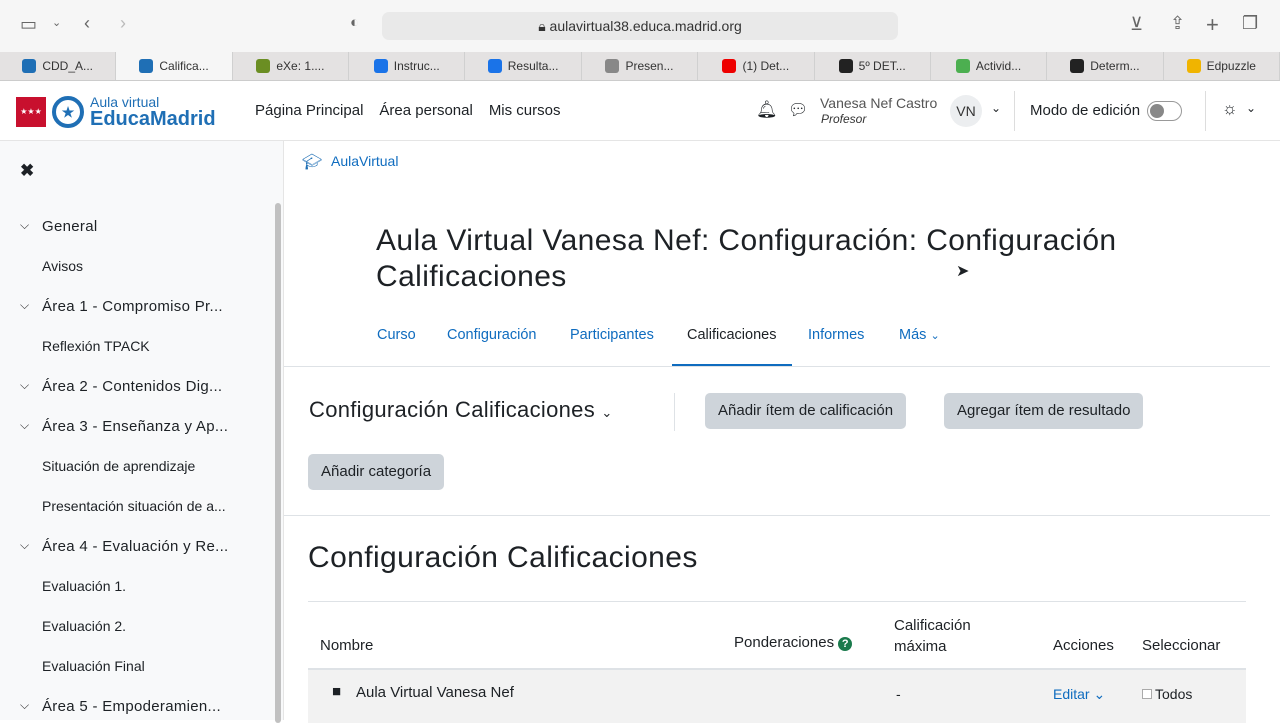 The width and height of the screenshot is (1280, 723). I want to click on course-tab: Participantes, so click(612, 335).